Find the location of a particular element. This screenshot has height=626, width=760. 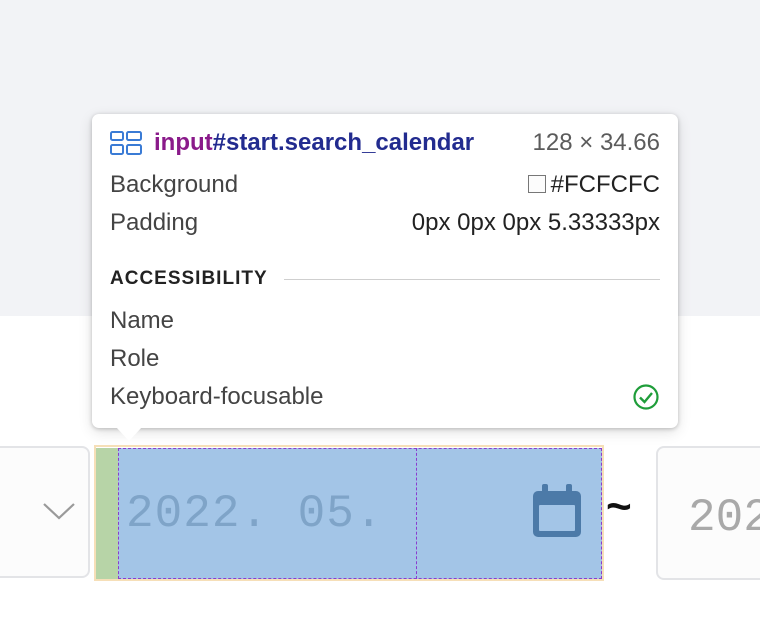

padding-highlight is located at coordinates (107, 513).